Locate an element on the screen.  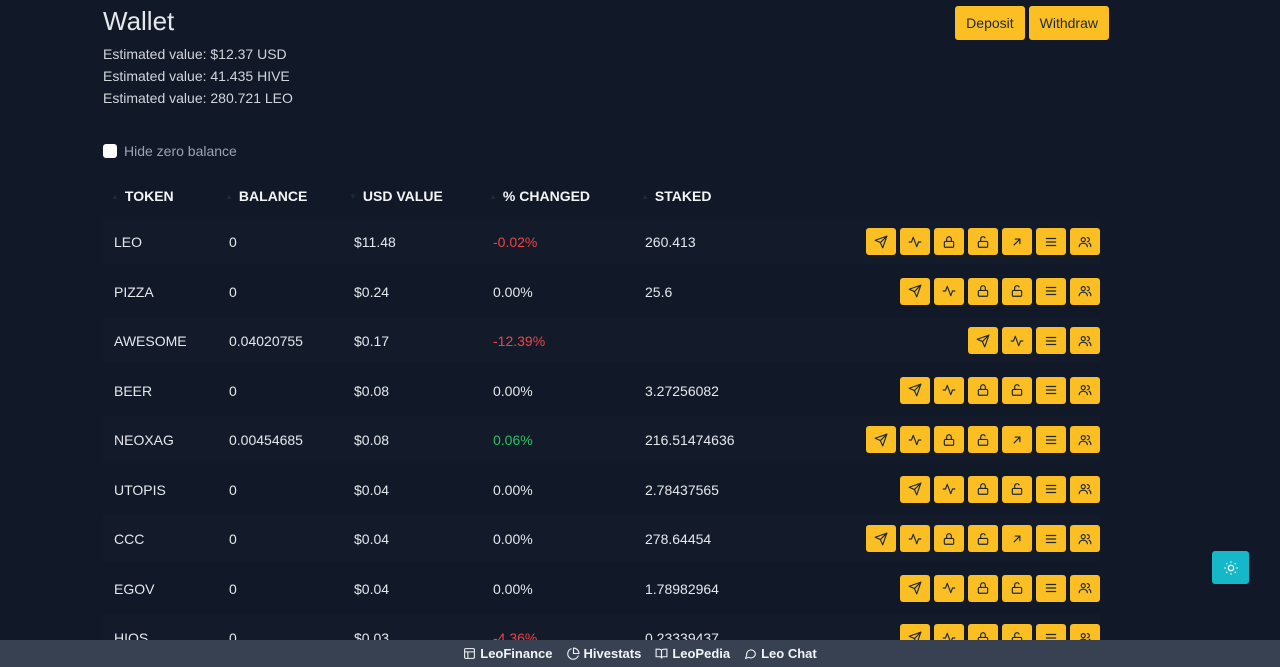
menu-icon is located at coordinates (1051, 588).